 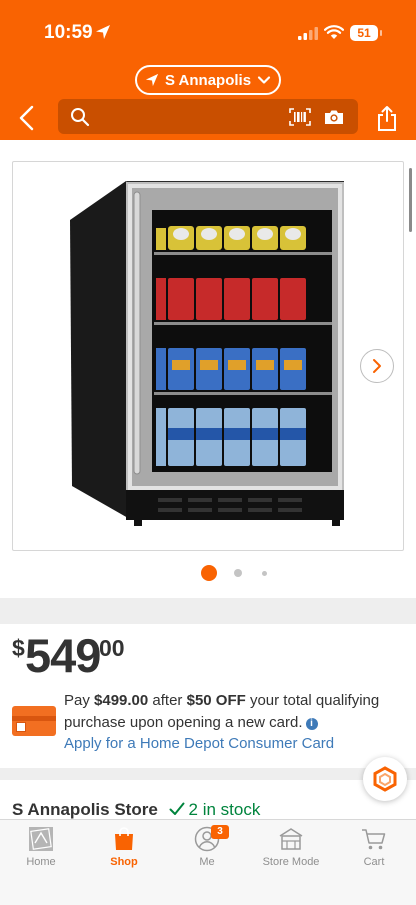 I want to click on wifi-icon, so click(x=334, y=32).